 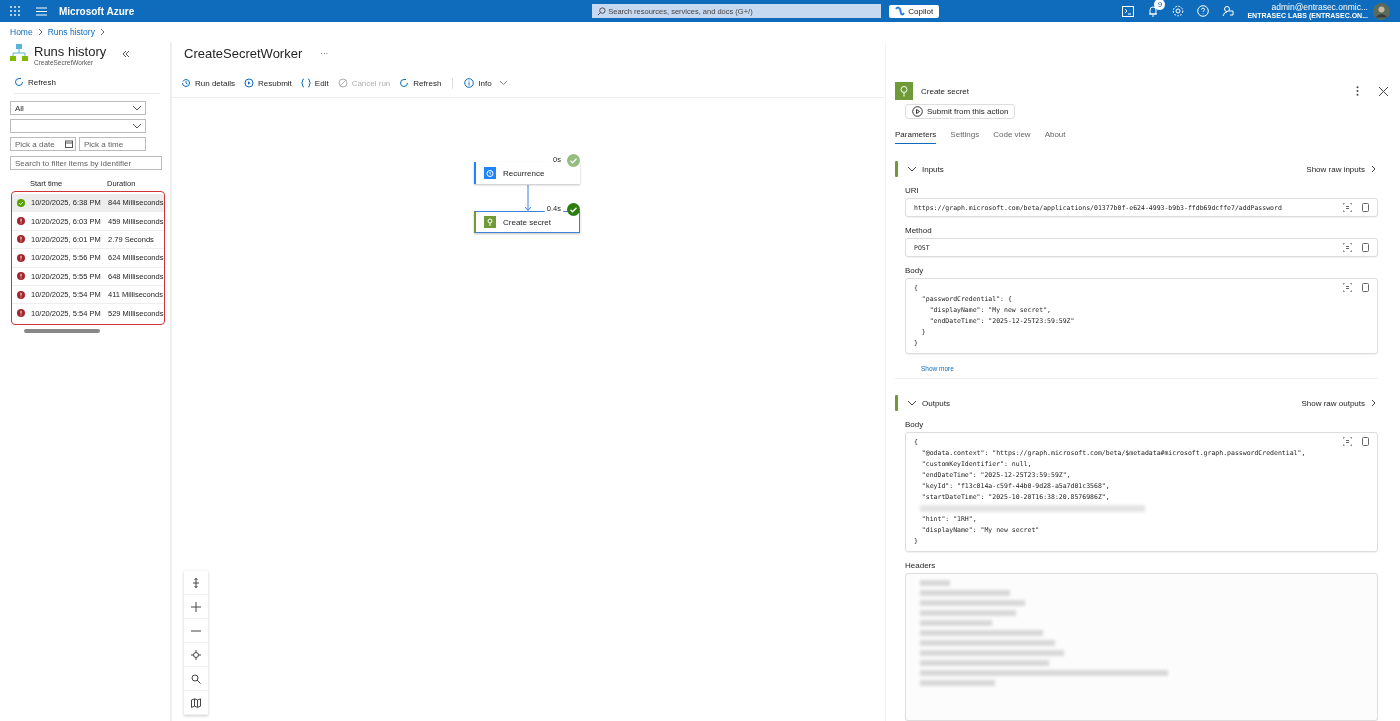 I want to click on toolbar-button: Info, so click(x=485, y=83).